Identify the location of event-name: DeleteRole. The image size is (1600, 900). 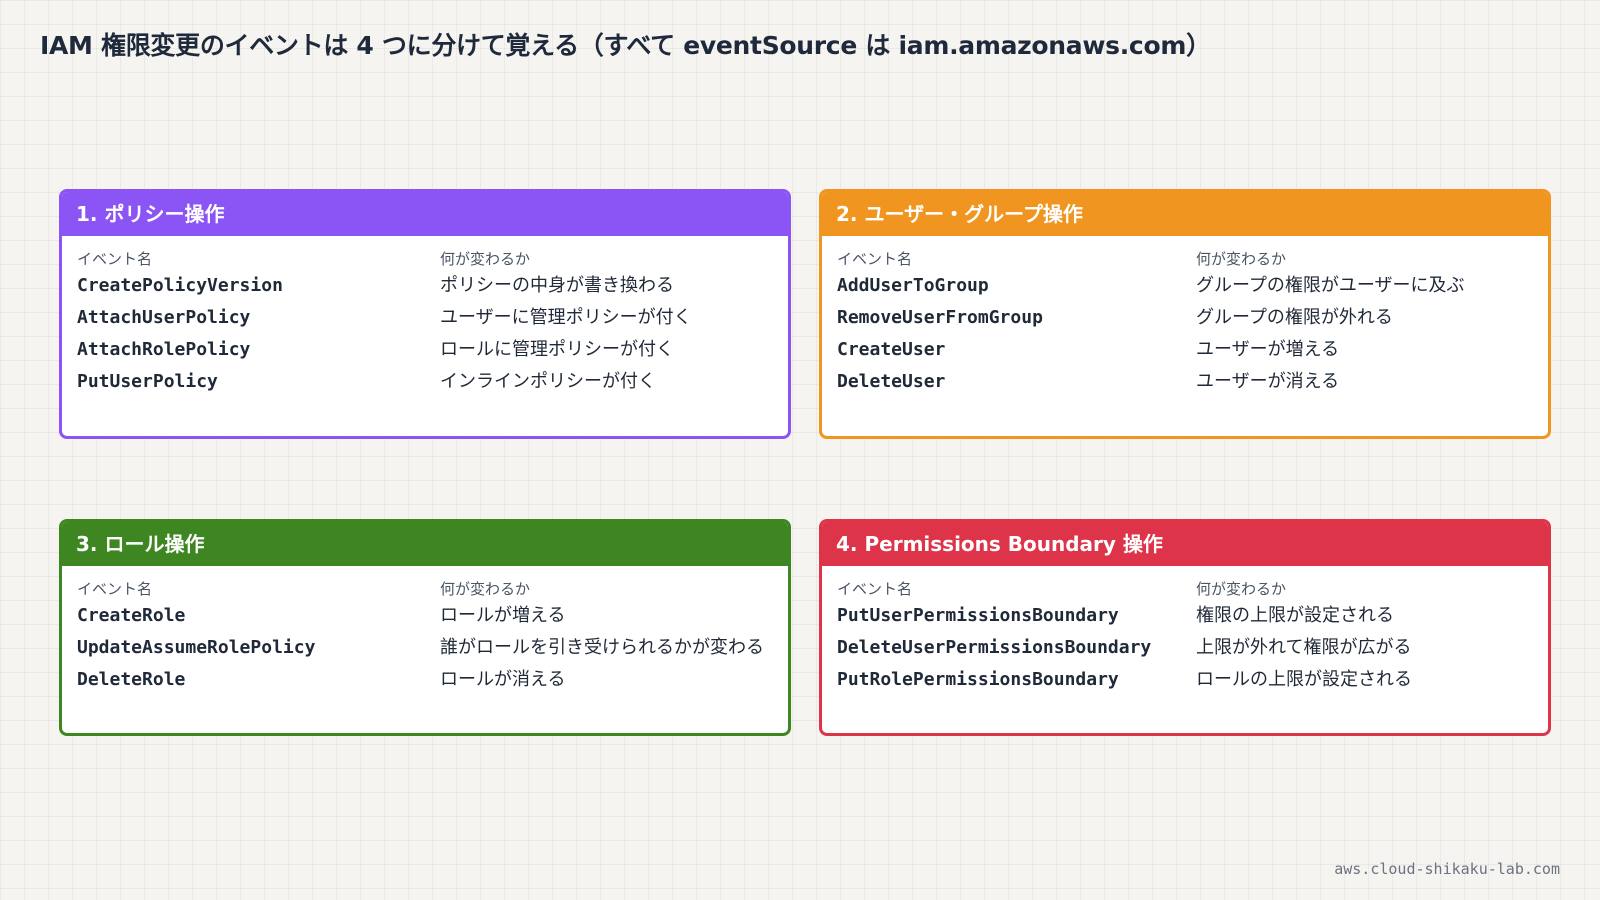
(131, 679).